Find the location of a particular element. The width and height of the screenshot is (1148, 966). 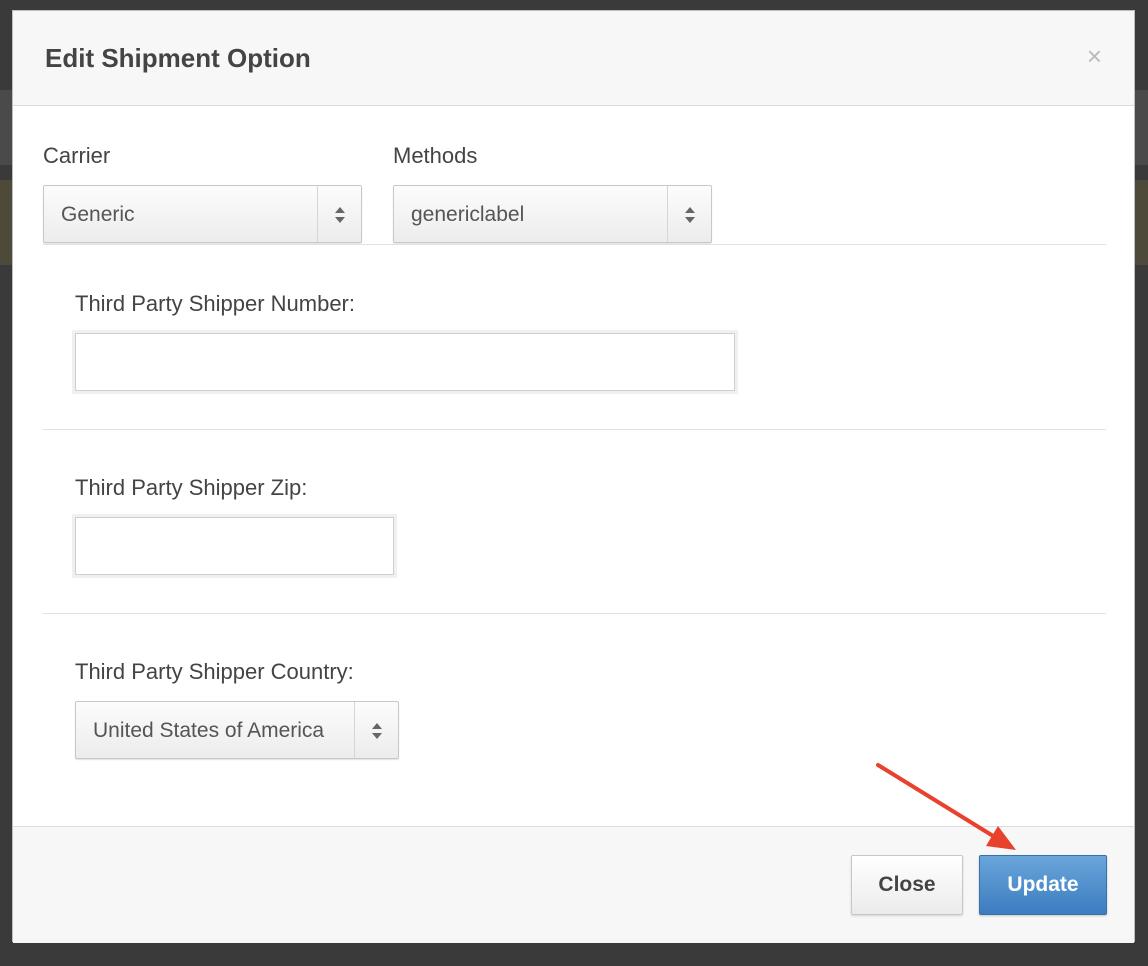

close-icon: × is located at coordinates (1094, 56).